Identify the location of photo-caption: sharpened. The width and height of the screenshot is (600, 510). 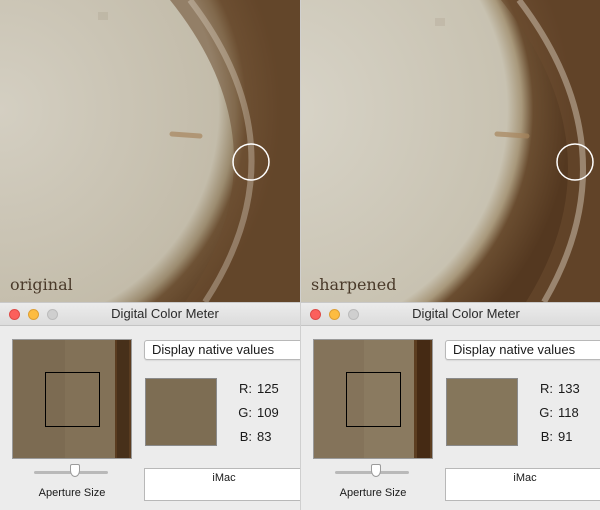
(354, 284).